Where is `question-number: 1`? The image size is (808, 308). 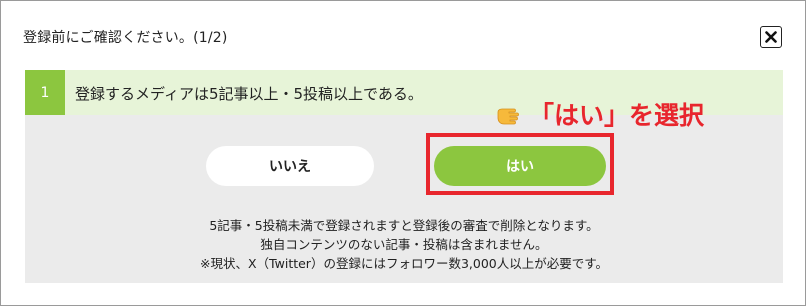 question-number: 1 is located at coordinates (45, 92).